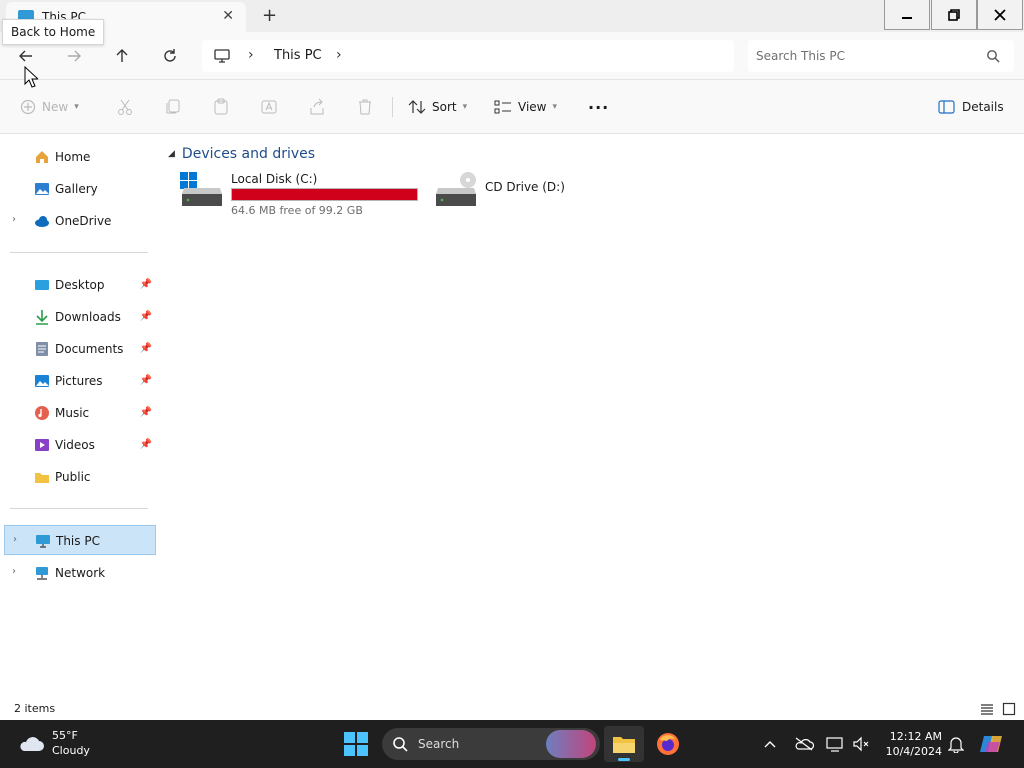 Image resolution: width=1024 pixels, height=768 pixels. Describe the element at coordinates (49, 107) in the screenshot. I see `new-button: New ▾` at that location.